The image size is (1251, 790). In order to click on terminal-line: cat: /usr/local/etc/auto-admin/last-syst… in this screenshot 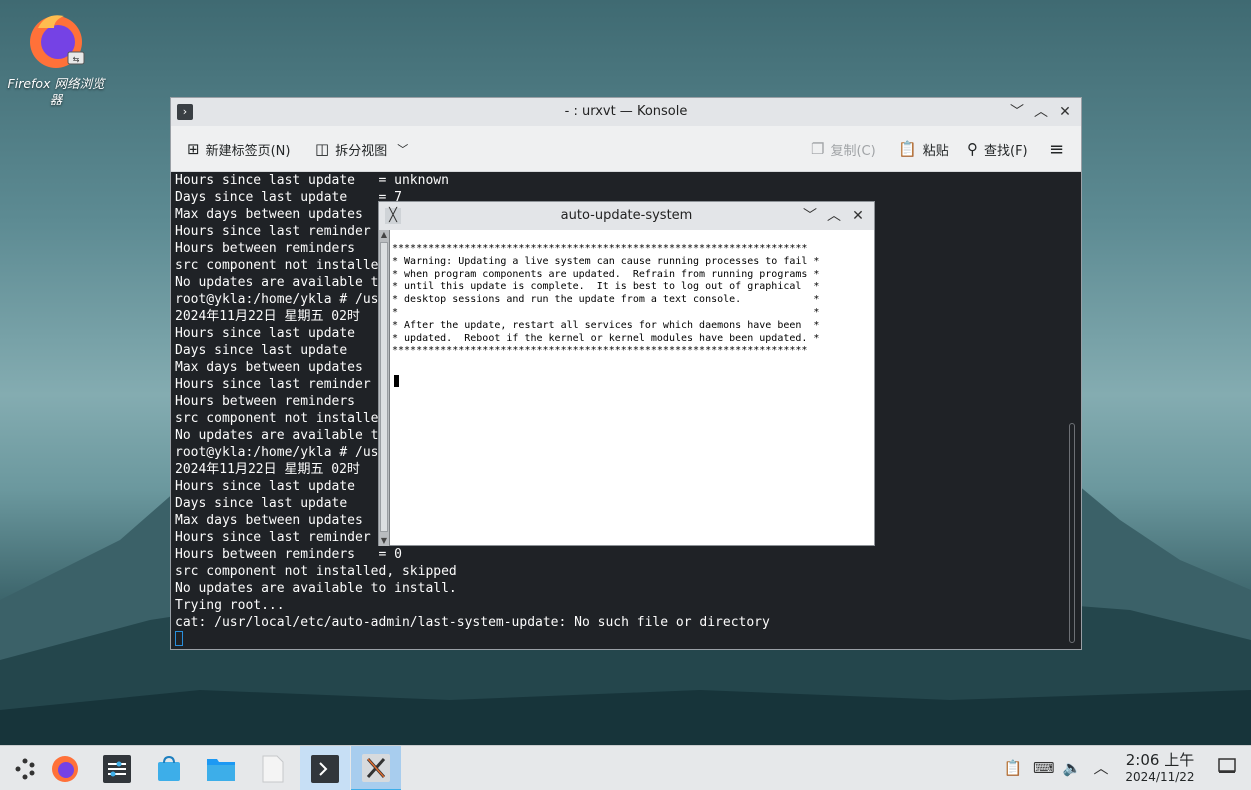, I will do `click(472, 622)`.